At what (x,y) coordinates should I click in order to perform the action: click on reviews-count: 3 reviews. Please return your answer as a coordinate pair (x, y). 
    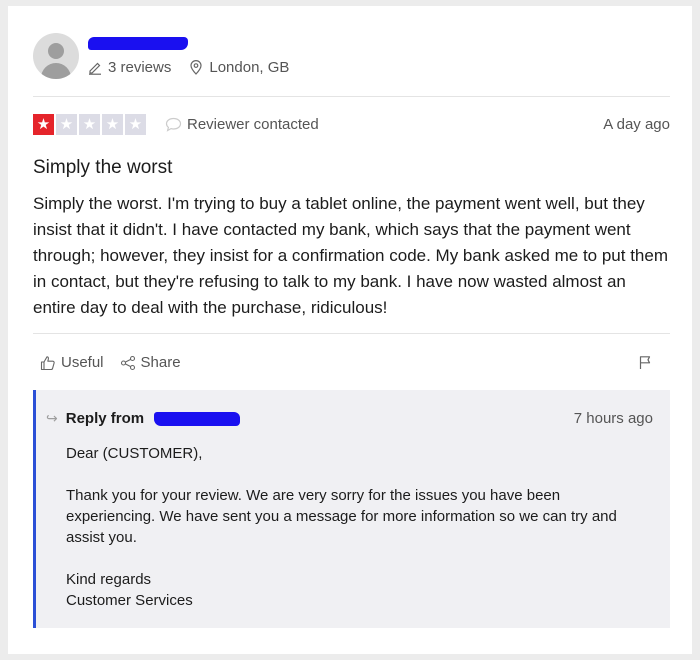
    Looking at the image, I should click on (129, 67).